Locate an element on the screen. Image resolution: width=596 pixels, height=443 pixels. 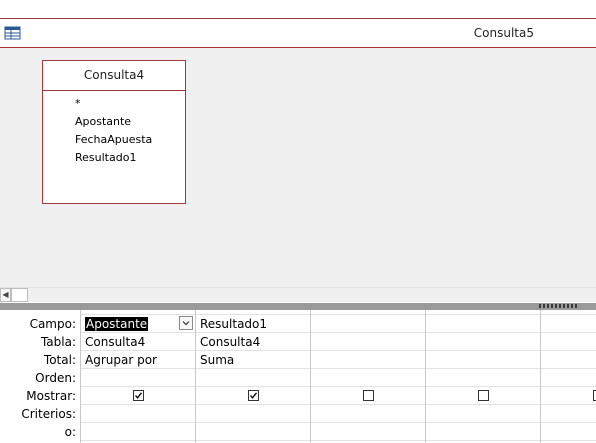
scroll-thumb is located at coordinates (19, 295).